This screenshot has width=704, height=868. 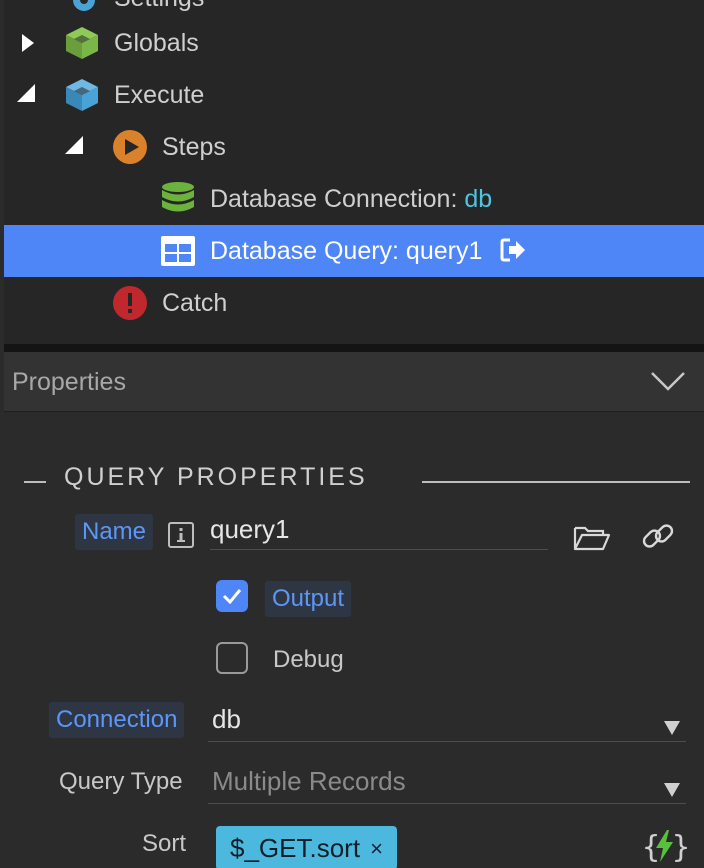 What do you see at coordinates (156, 43) in the screenshot?
I see `tree-item-label: Globals` at bounding box center [156, 43].